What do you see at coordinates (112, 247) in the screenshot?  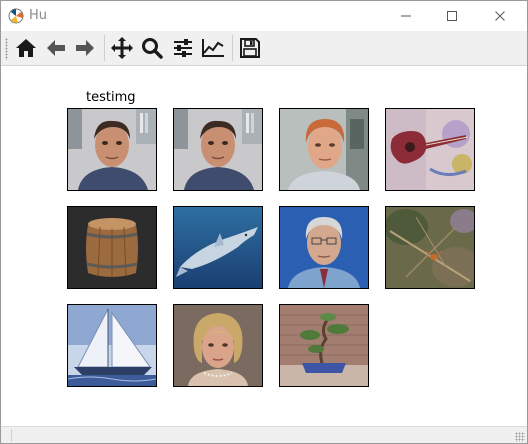 I see `image-thumbnail-wooden-barrel` at bounding box center [112, 247].